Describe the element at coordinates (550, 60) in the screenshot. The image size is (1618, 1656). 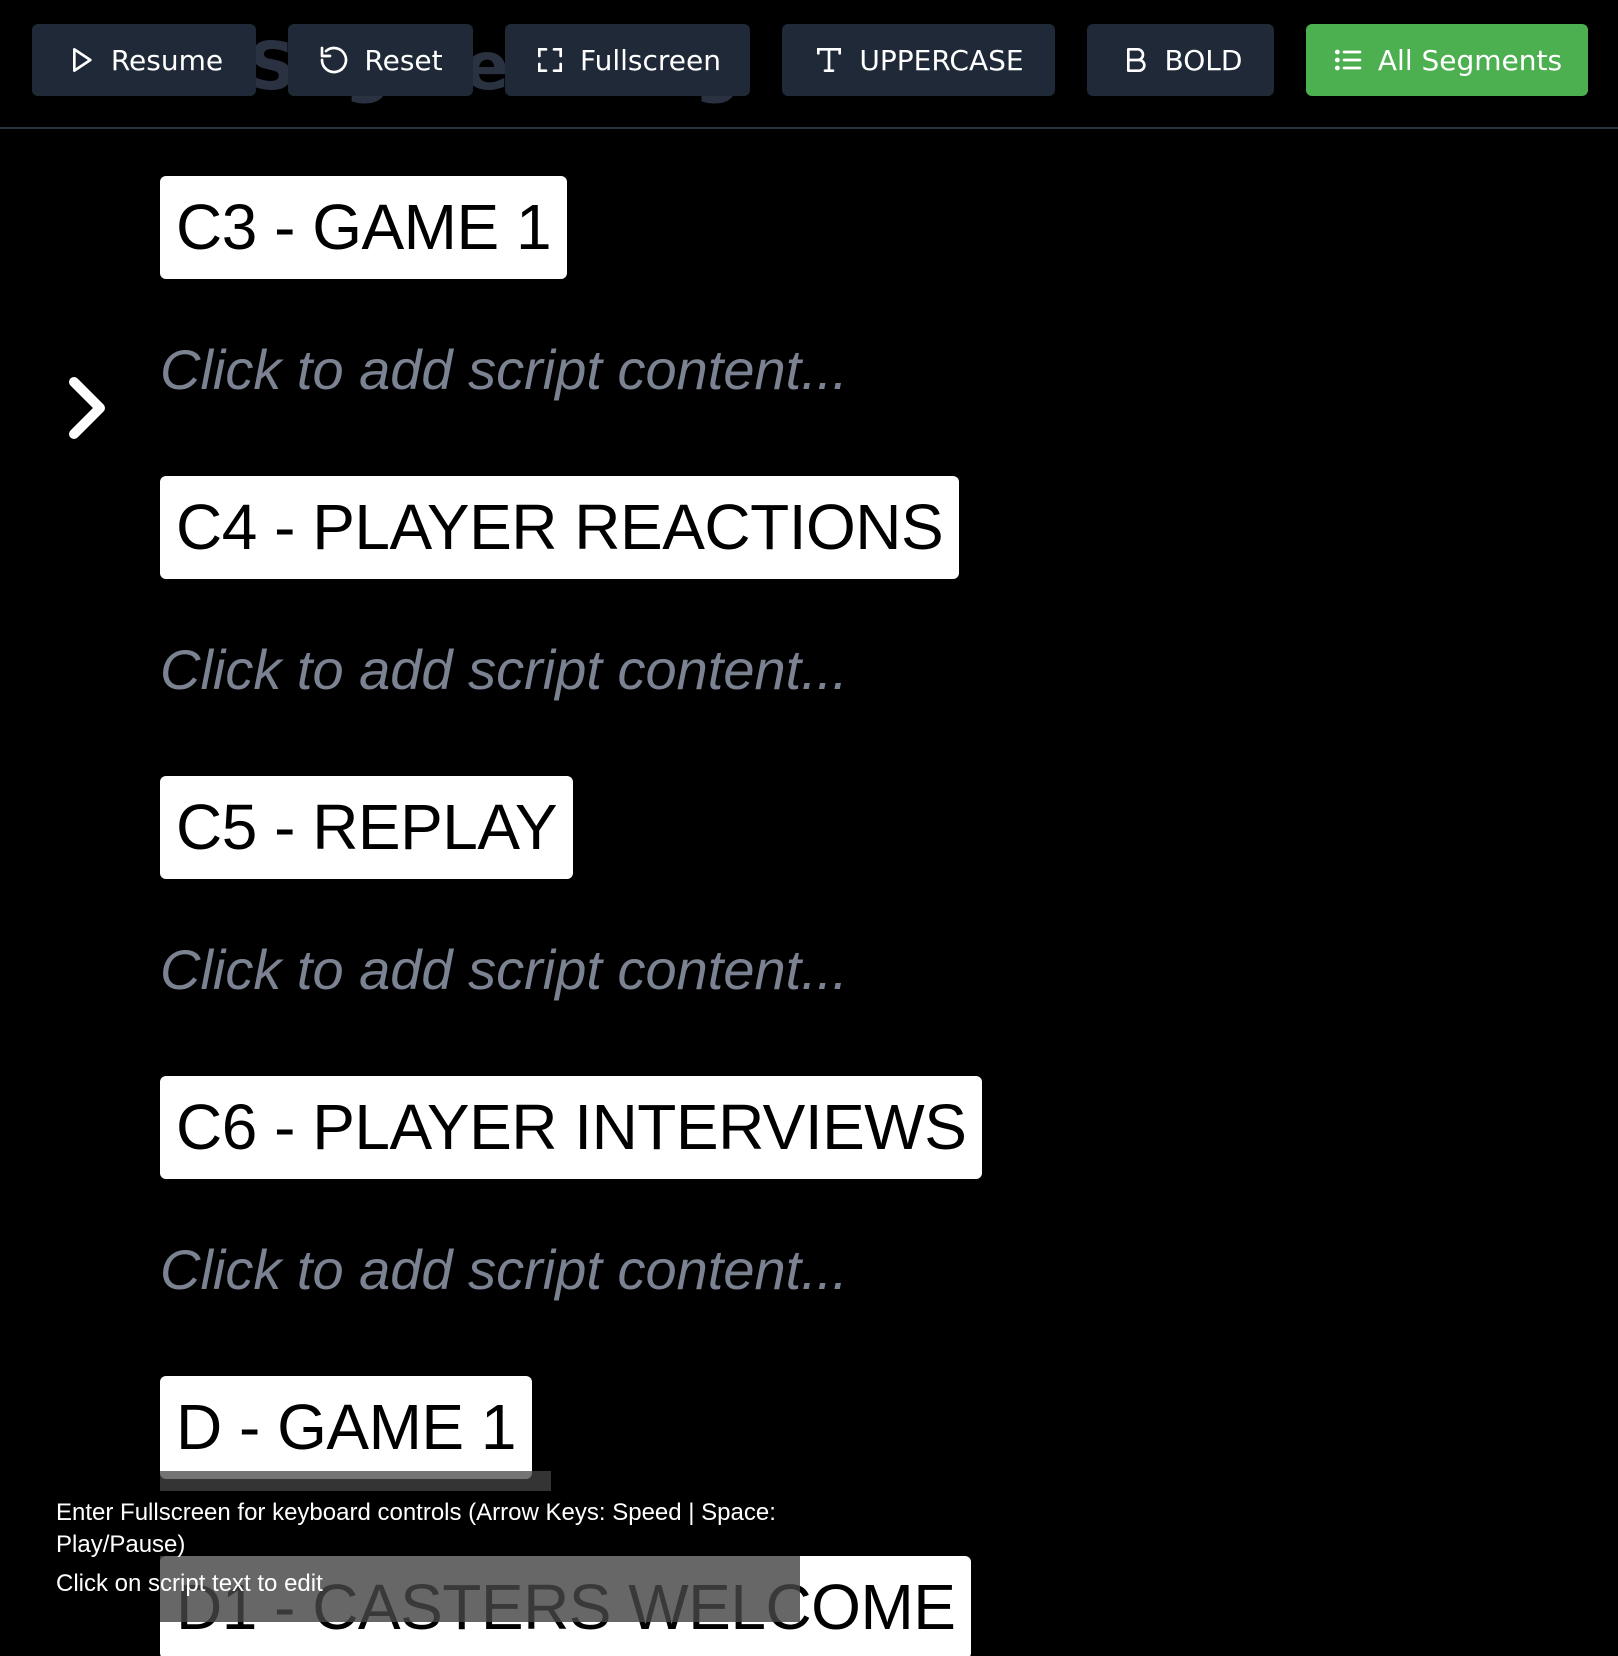
I see `fullscreen-icon` at that location.